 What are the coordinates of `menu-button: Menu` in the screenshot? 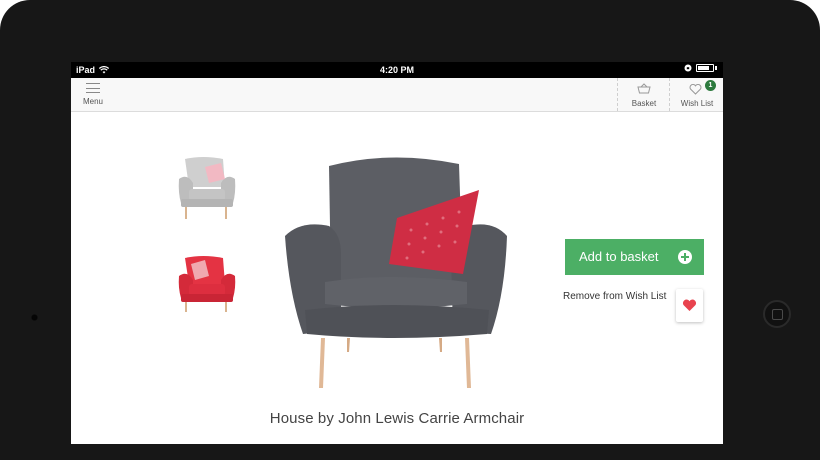 It's located at (93, 95).